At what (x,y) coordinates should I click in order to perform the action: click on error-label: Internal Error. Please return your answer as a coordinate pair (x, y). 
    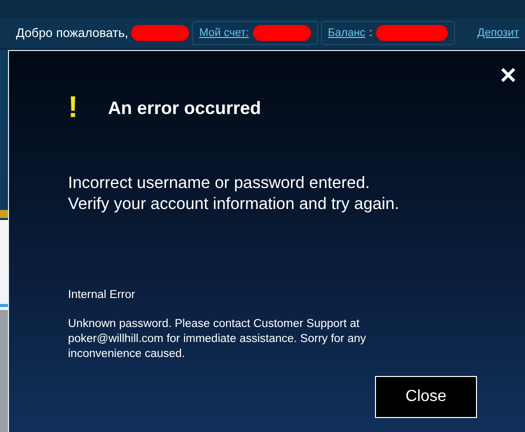
    Looking at the image, I should click on (102, 295).